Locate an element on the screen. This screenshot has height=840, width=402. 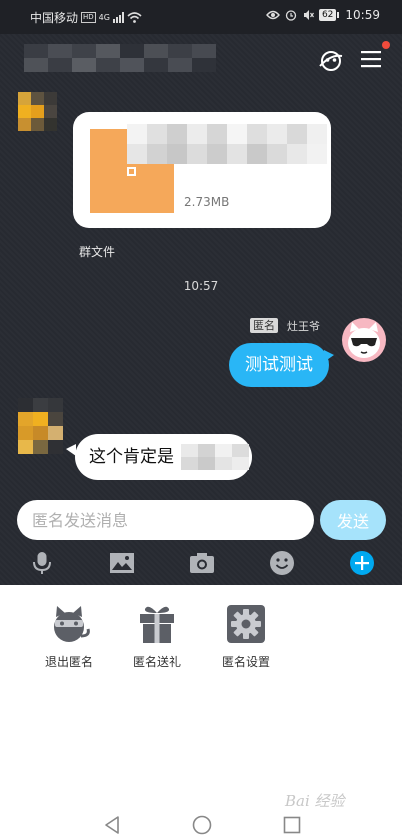
file-name-blurred is located at coordinates (227, 144).